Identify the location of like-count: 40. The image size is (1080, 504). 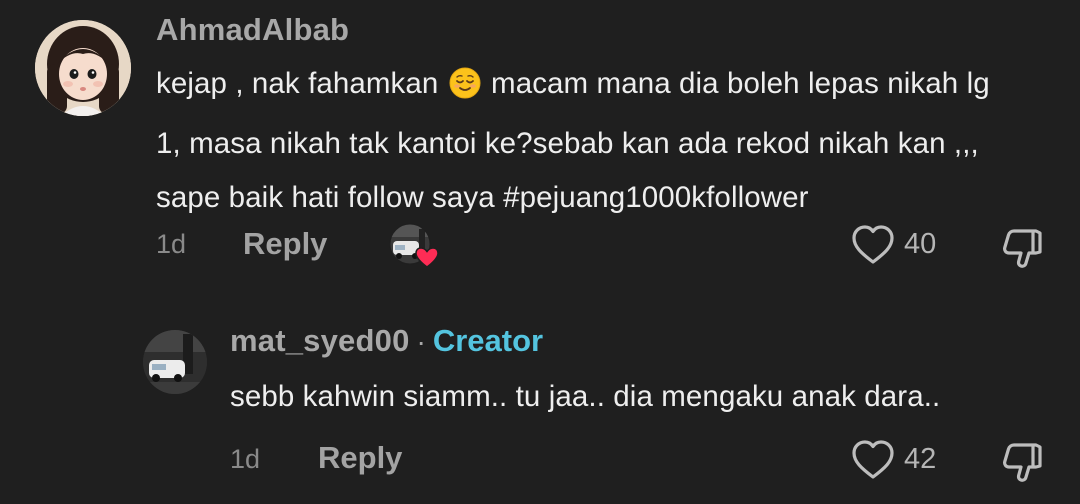
(920, 243).